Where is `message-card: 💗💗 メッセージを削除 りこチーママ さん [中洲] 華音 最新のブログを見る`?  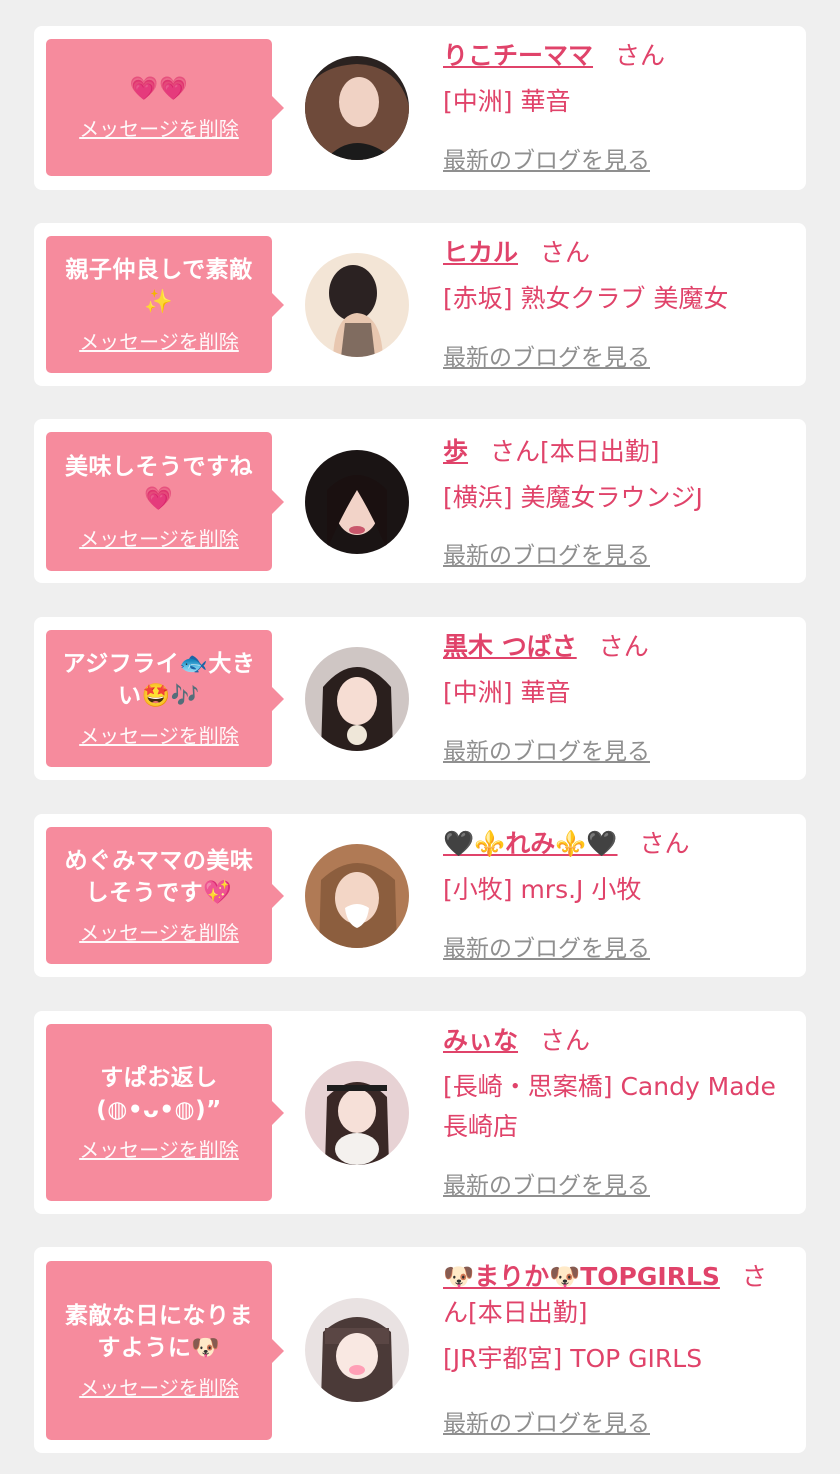 message-card: 💗💗 メッセージを削除 りこチーママ さん [中洲] 華音 最新のブログを見る is located at coordinates (420, 108).